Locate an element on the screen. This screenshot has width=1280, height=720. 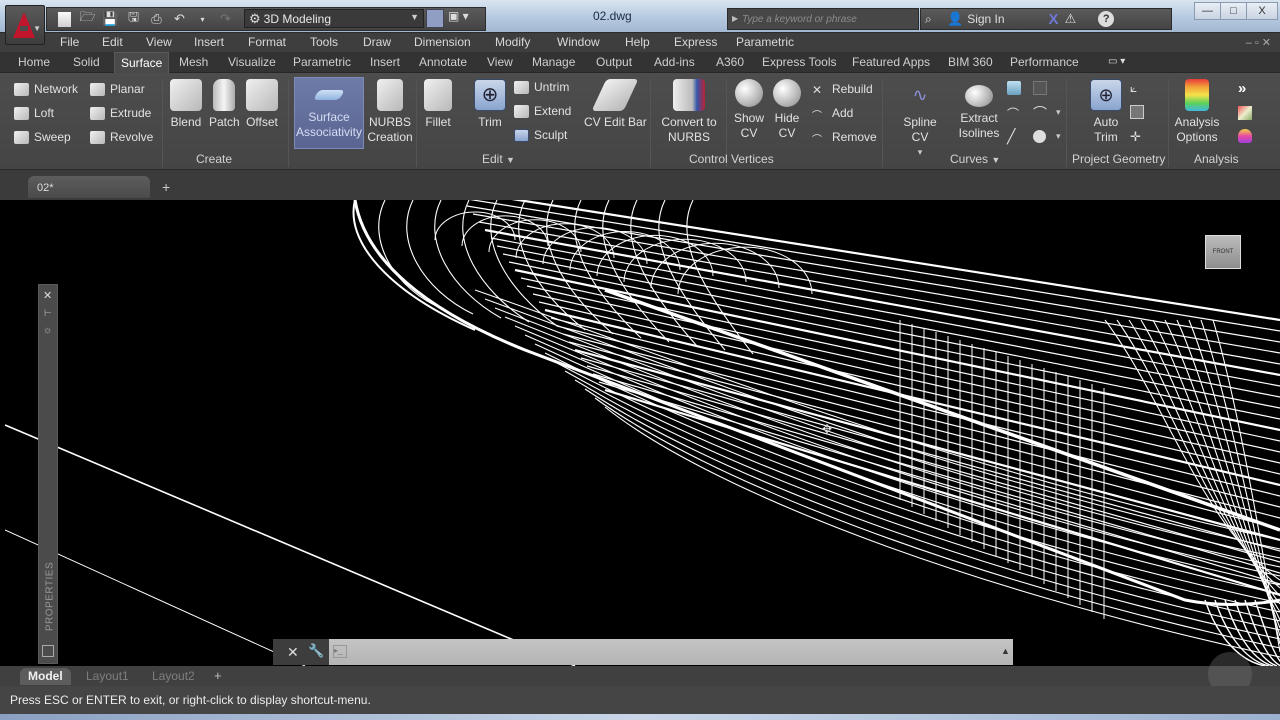
close-icon: ✕ is located at coordinates (47, 295).